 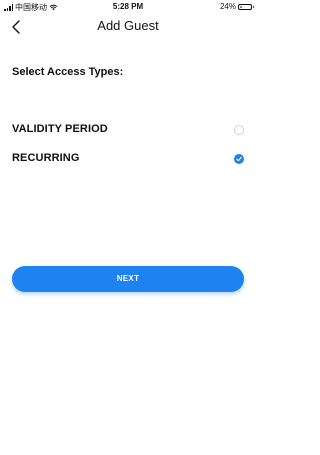 I want to click on page-title: Add Guest, so click(x=128, y=25).